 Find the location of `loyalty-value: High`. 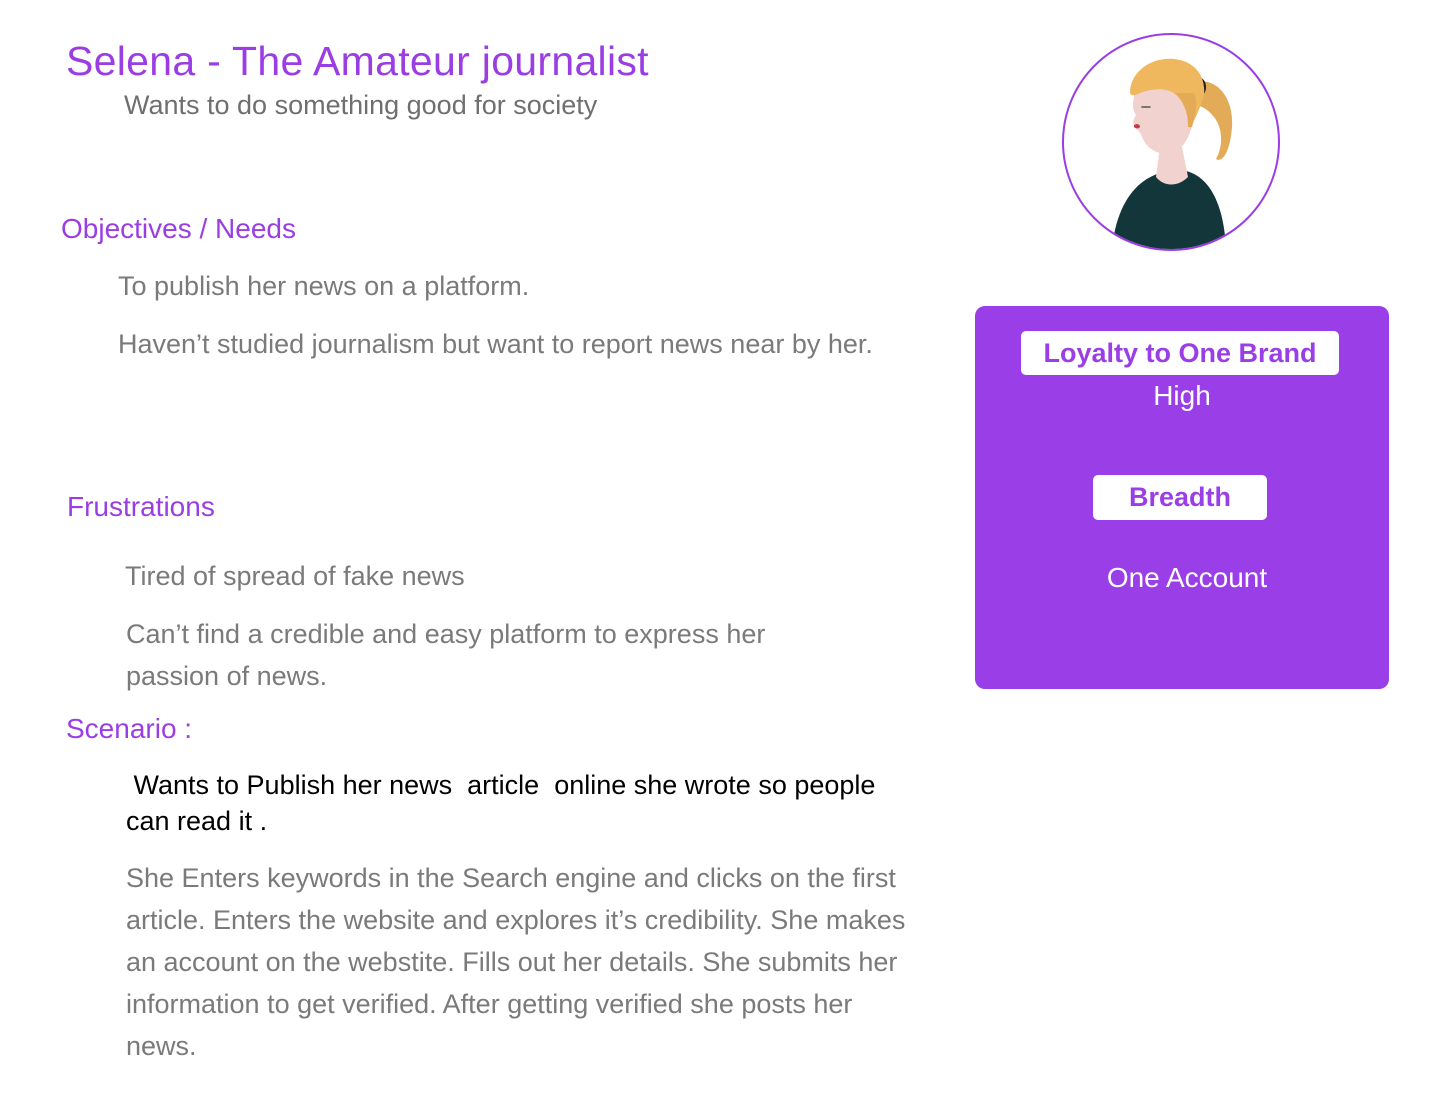

loyalty-value: High is located at coordinates (1182, 395).